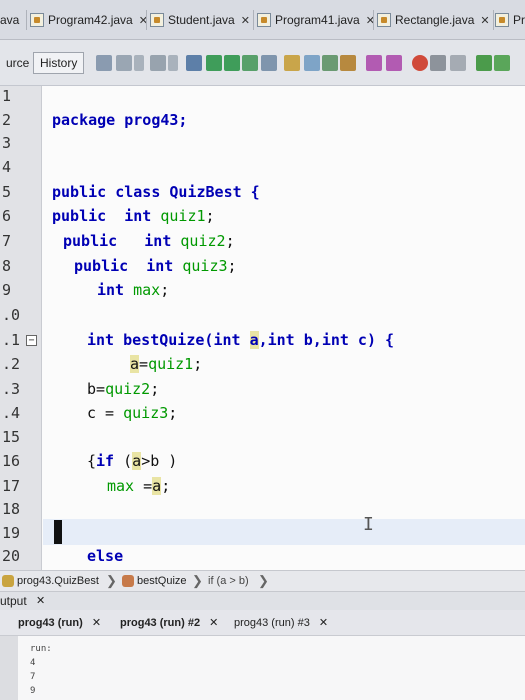 Image resolution: width=525 pixels, height=700 pixels. I want to click on output-tab-run-2: prog43 (run) #2 ✕, so click(169, 622).